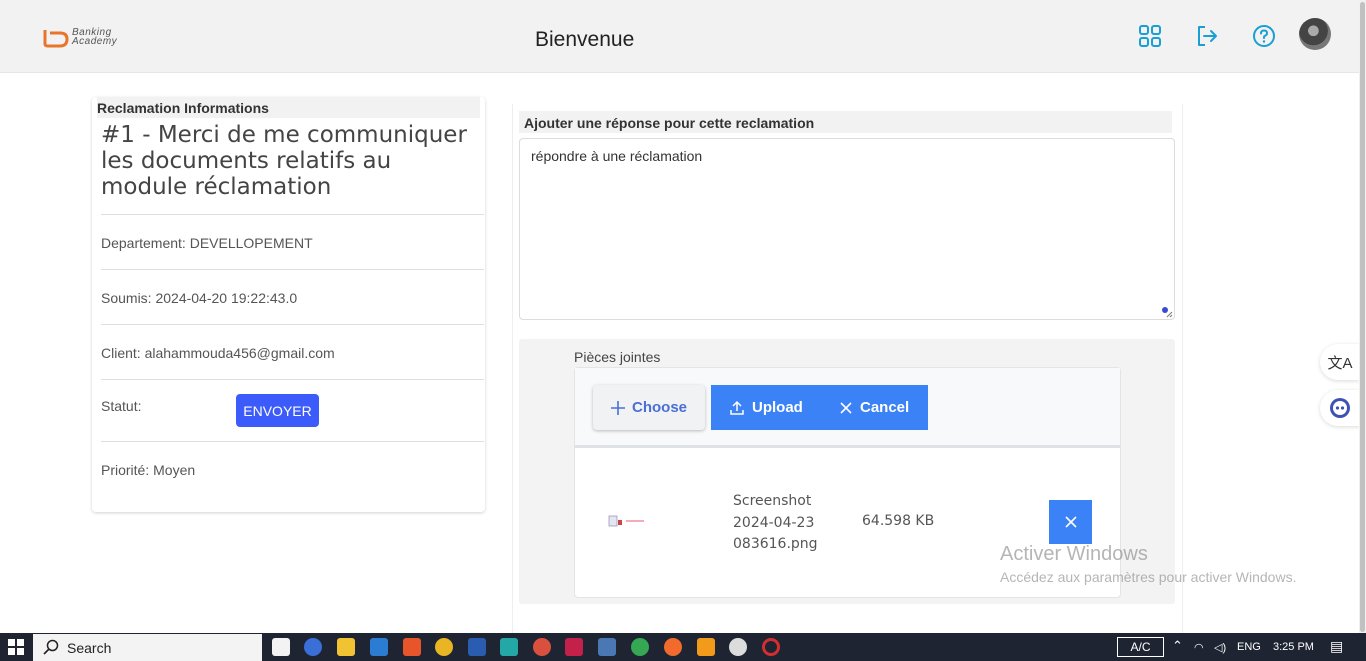  Describe the element at coordinates (683, 36) in the screenshot. I see `app-header: Banking Academy Bienvenue` at that location.